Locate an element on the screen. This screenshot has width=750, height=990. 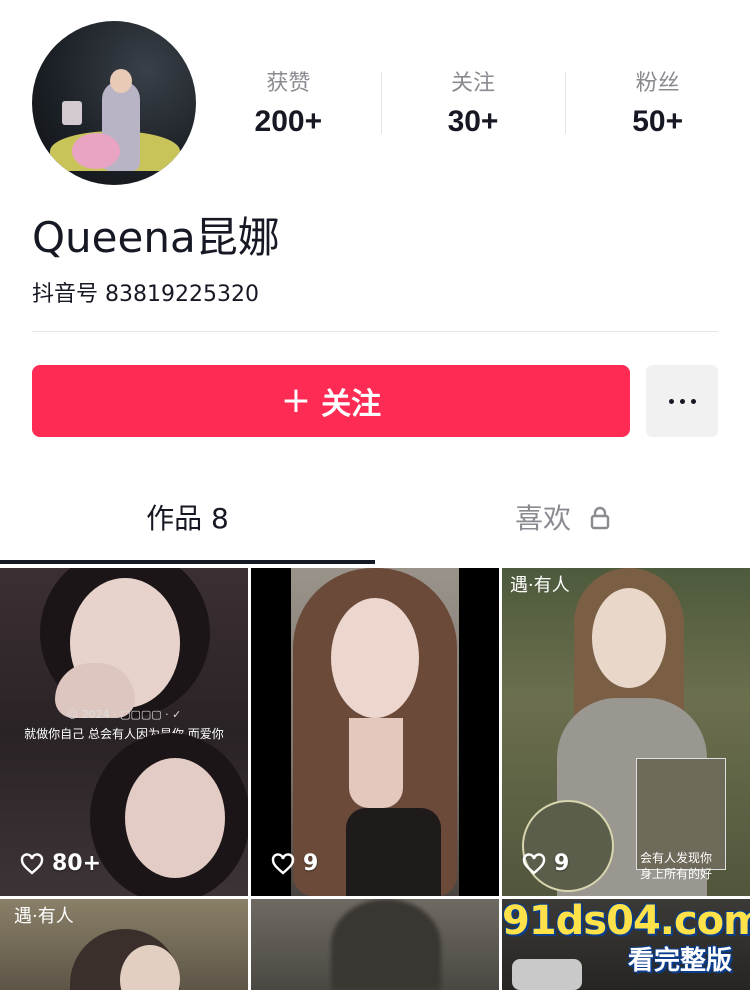
stat-label: 关注 is located at coordinates (473, 83).